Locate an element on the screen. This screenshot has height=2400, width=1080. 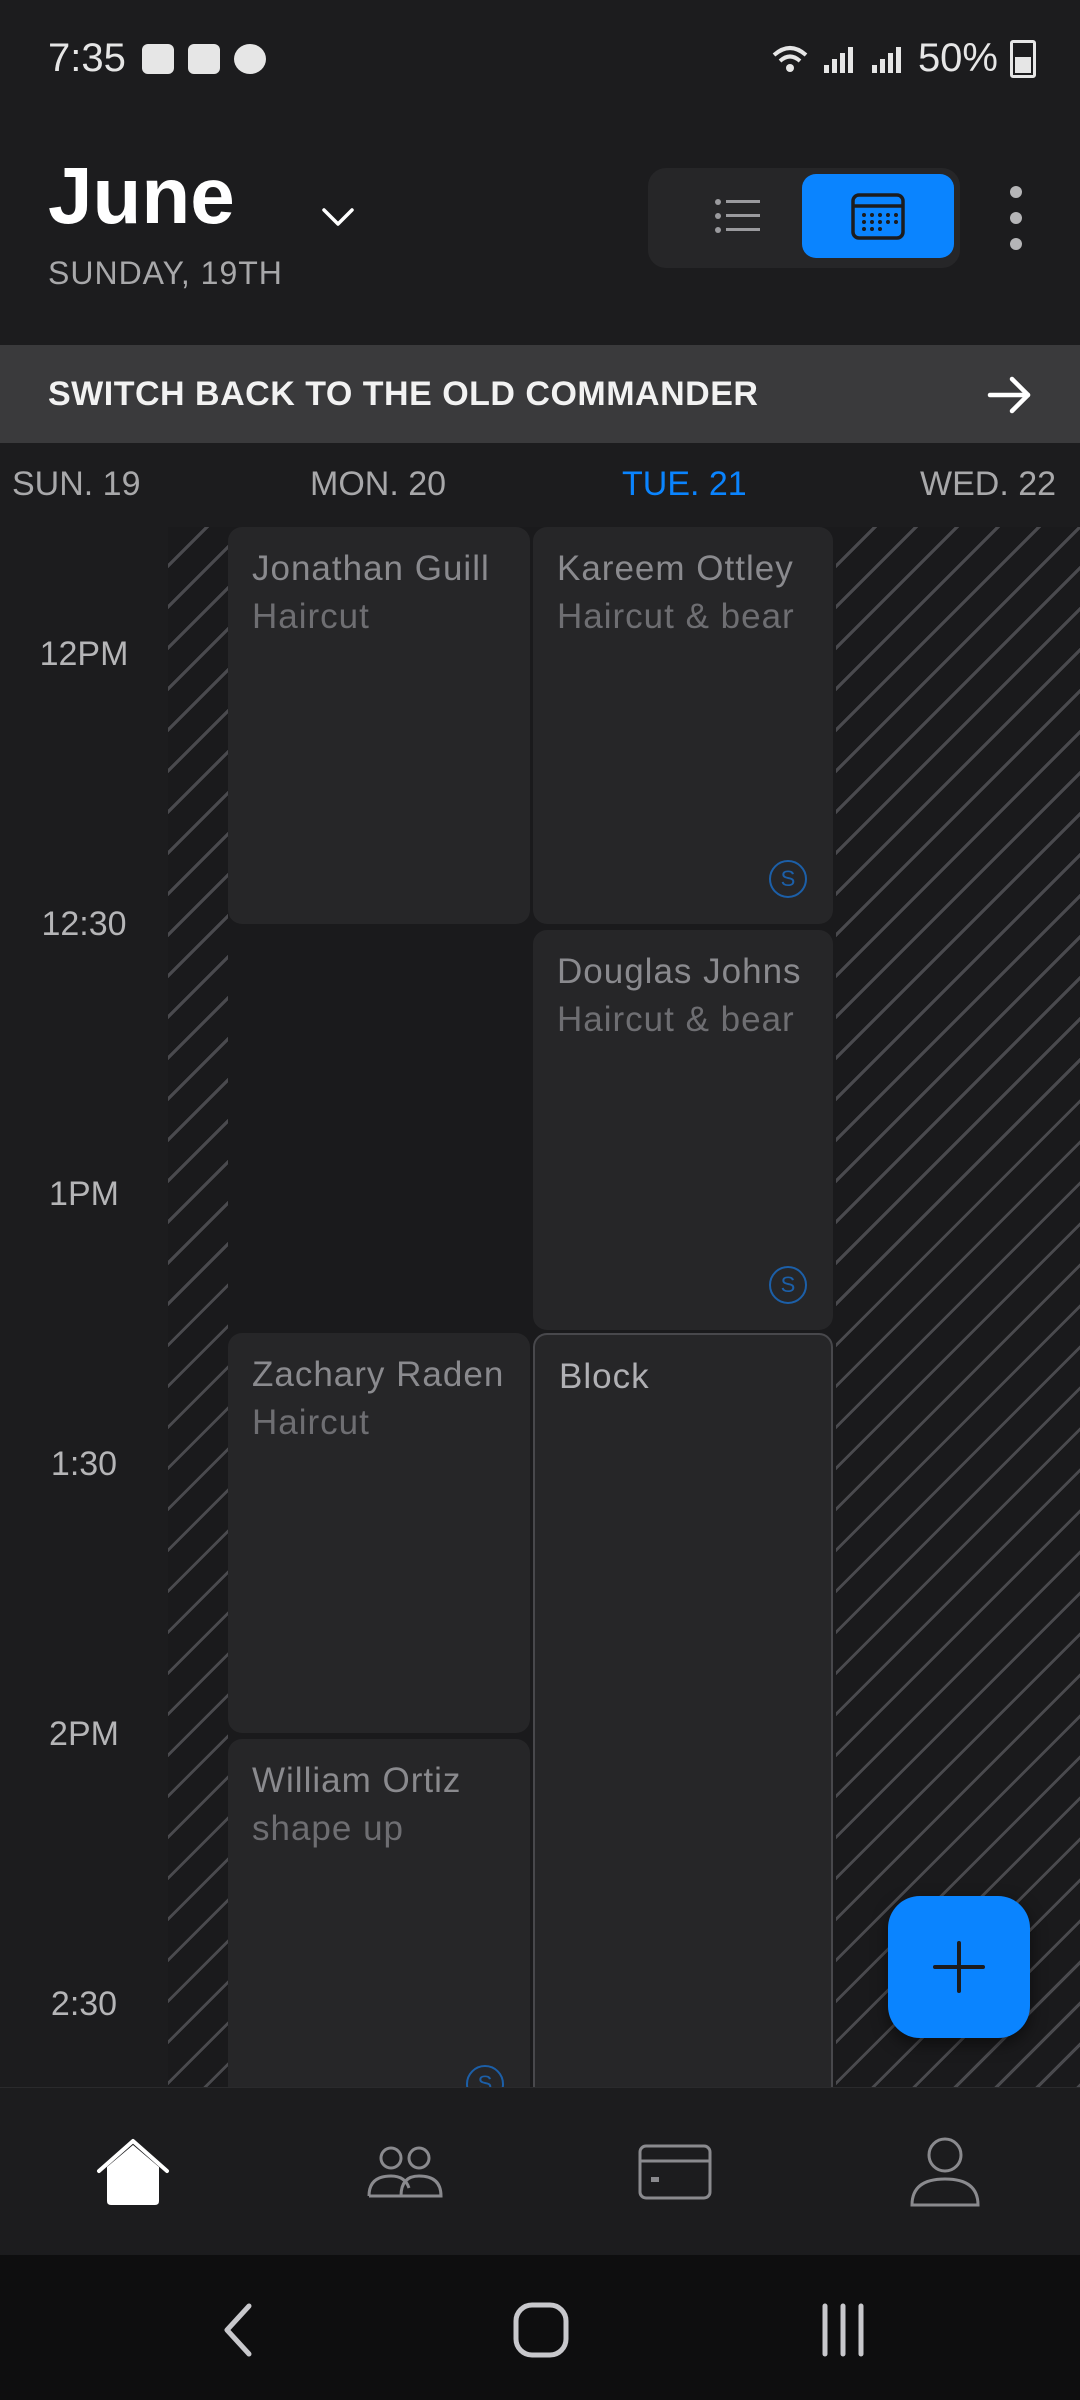
day-header-row: SUN. 19 MON. 20 TUE. 21 WED. 22 is located at coordinates (540, 485).